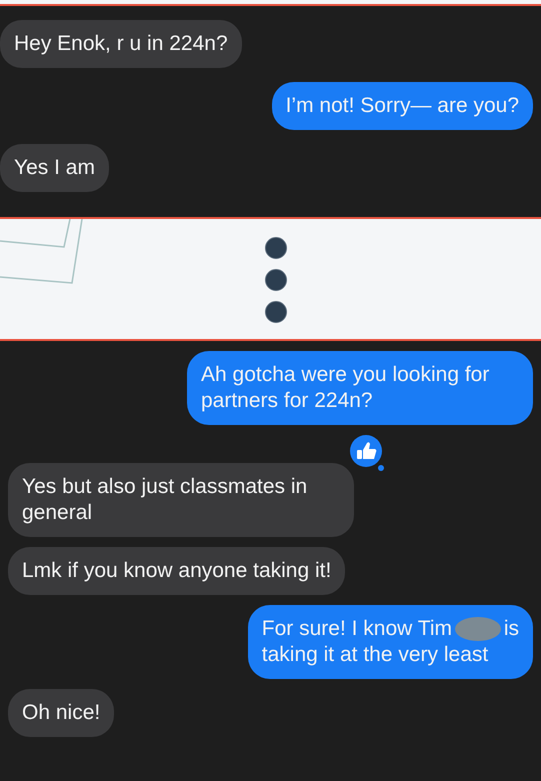 The image size is (541, 781). Describe the element at coordinates (61, 712) in the screenshot. I see `message-text: Oh nice!` at that location.